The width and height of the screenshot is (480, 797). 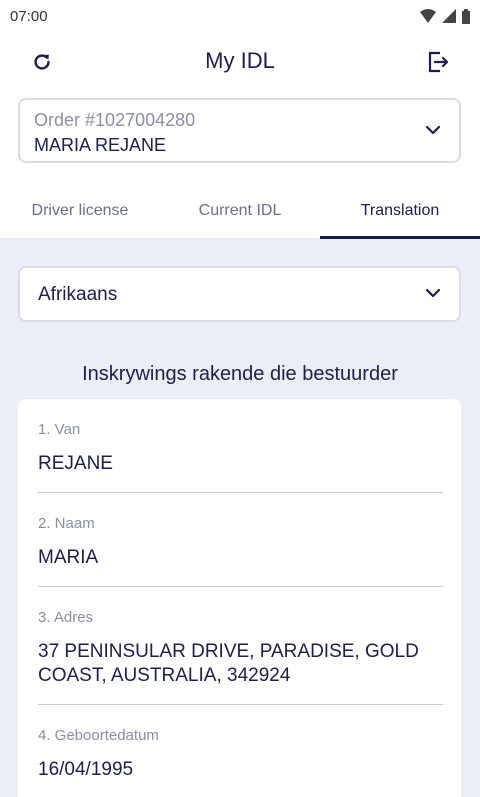 I want to click on field-value: 16/04/1995, so click(x=86, y=769).